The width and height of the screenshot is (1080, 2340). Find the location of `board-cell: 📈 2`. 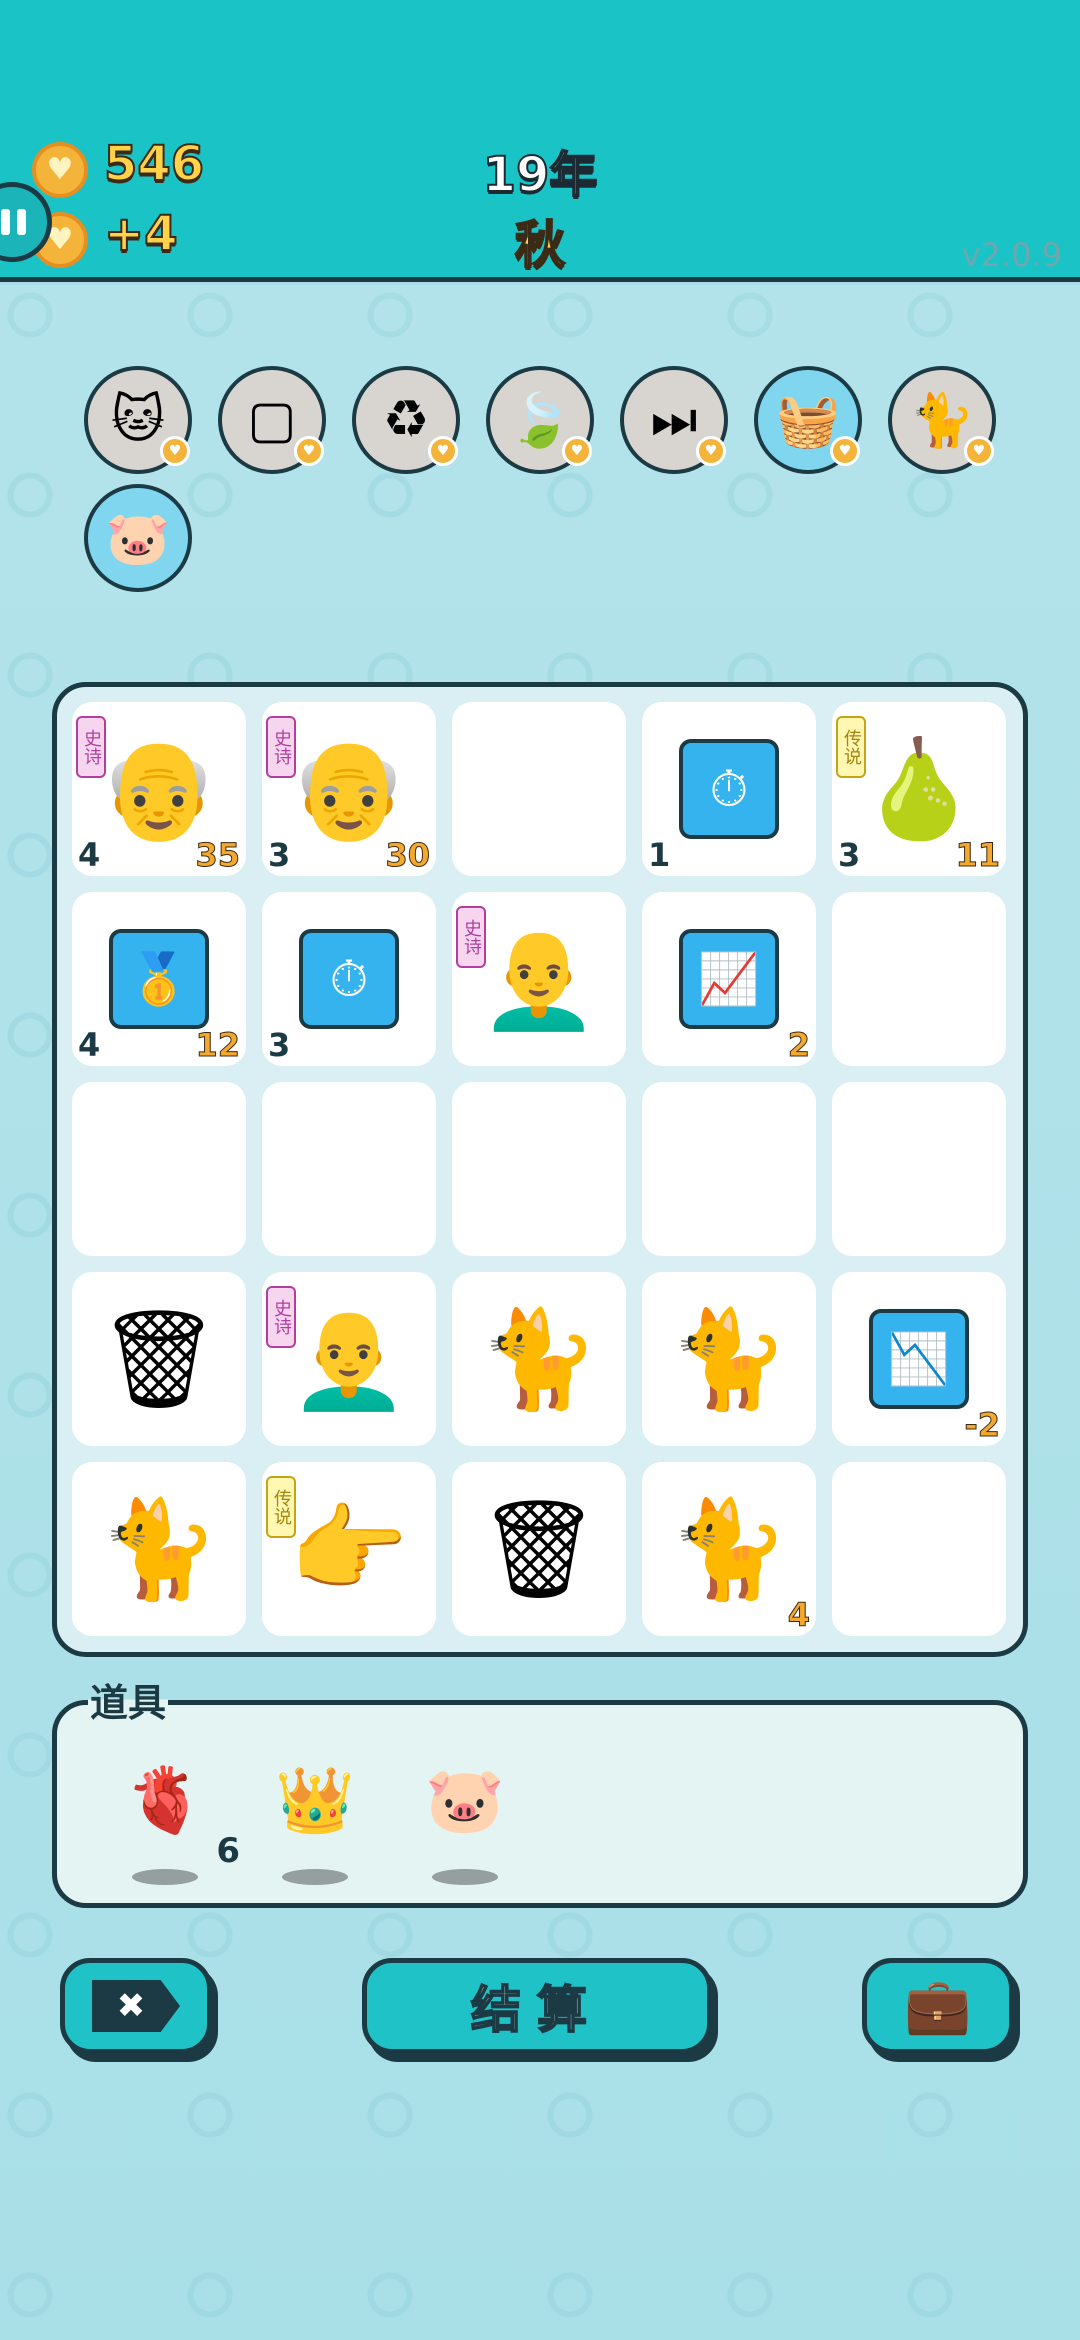

board-cell: 📈 2 is located at coordinates (729, 979).